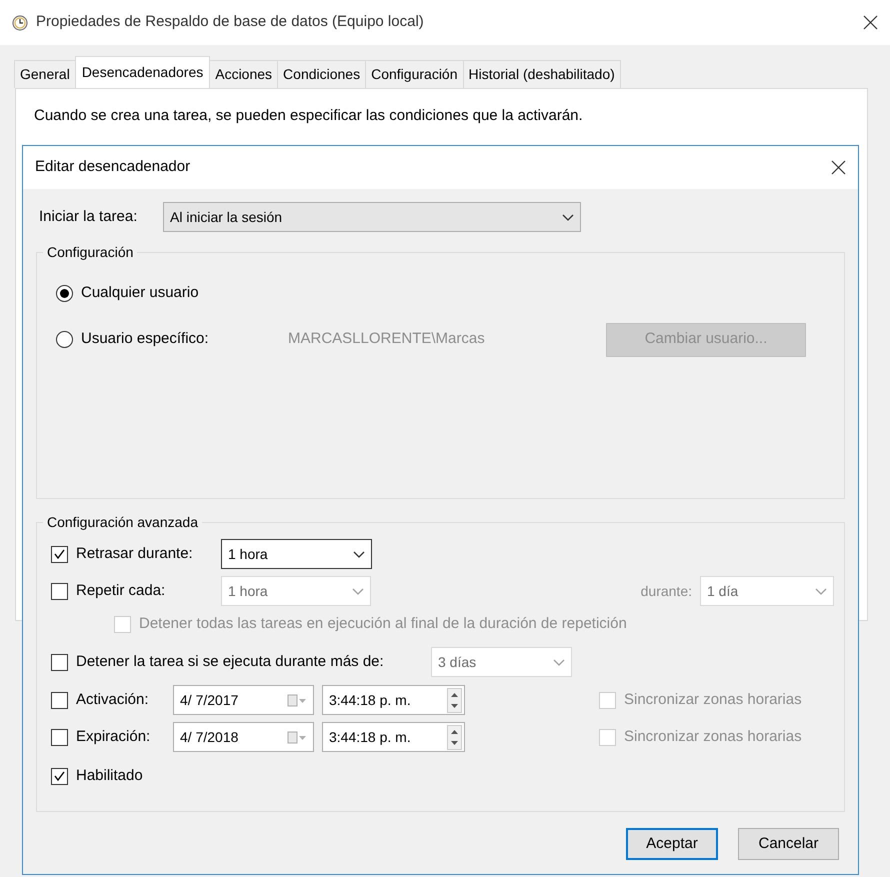 The image size is (890, 877). I want to click on date-picker: 4/ 7/2018, so click(243, 737).